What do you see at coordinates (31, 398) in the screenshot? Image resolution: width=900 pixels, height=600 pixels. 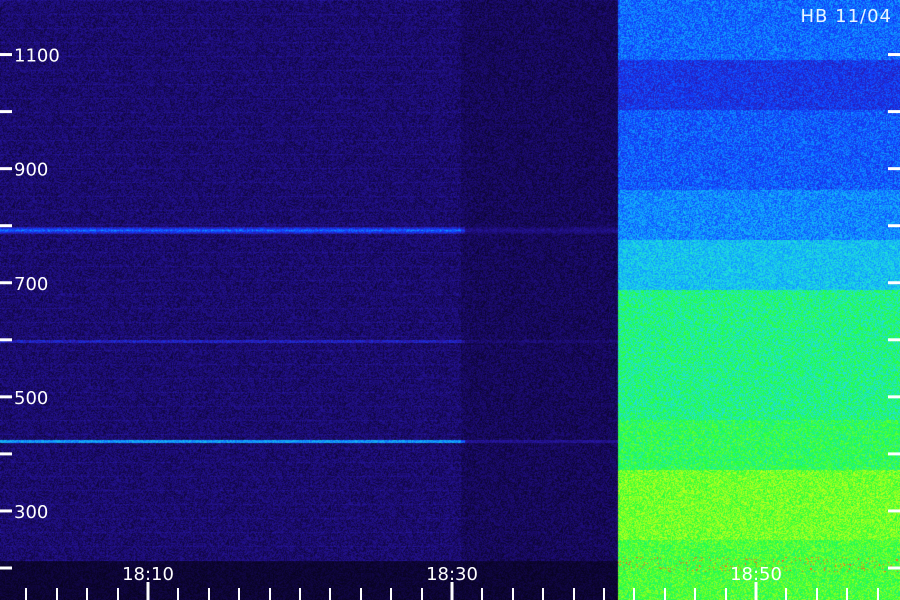 I see `y-tick-label: 500` at bounding box center [31, 398].